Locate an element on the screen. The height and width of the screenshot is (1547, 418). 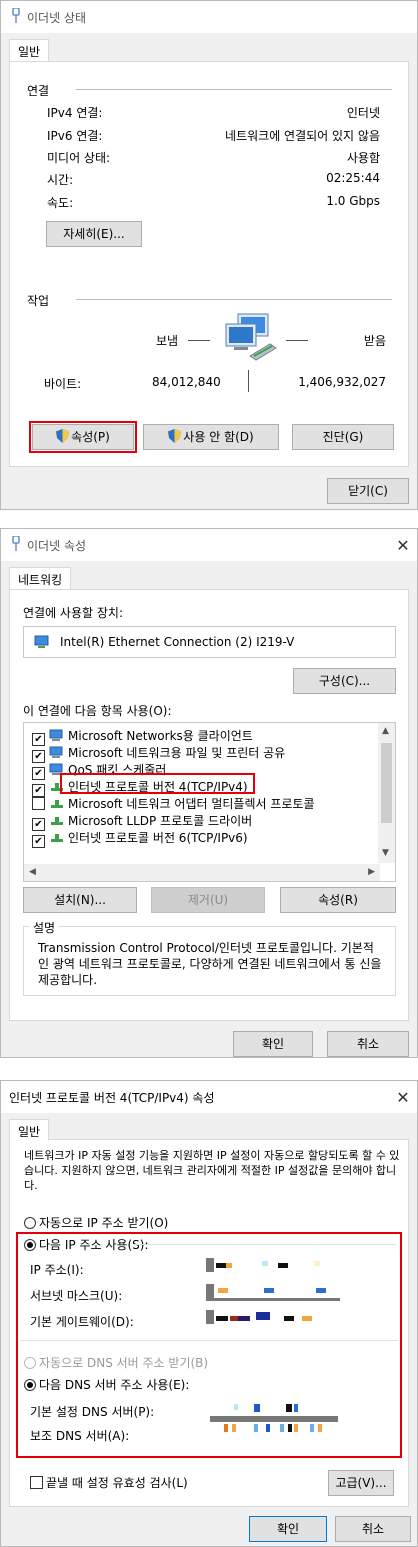
description-label: 설명 is located at coordinates (44, 927).